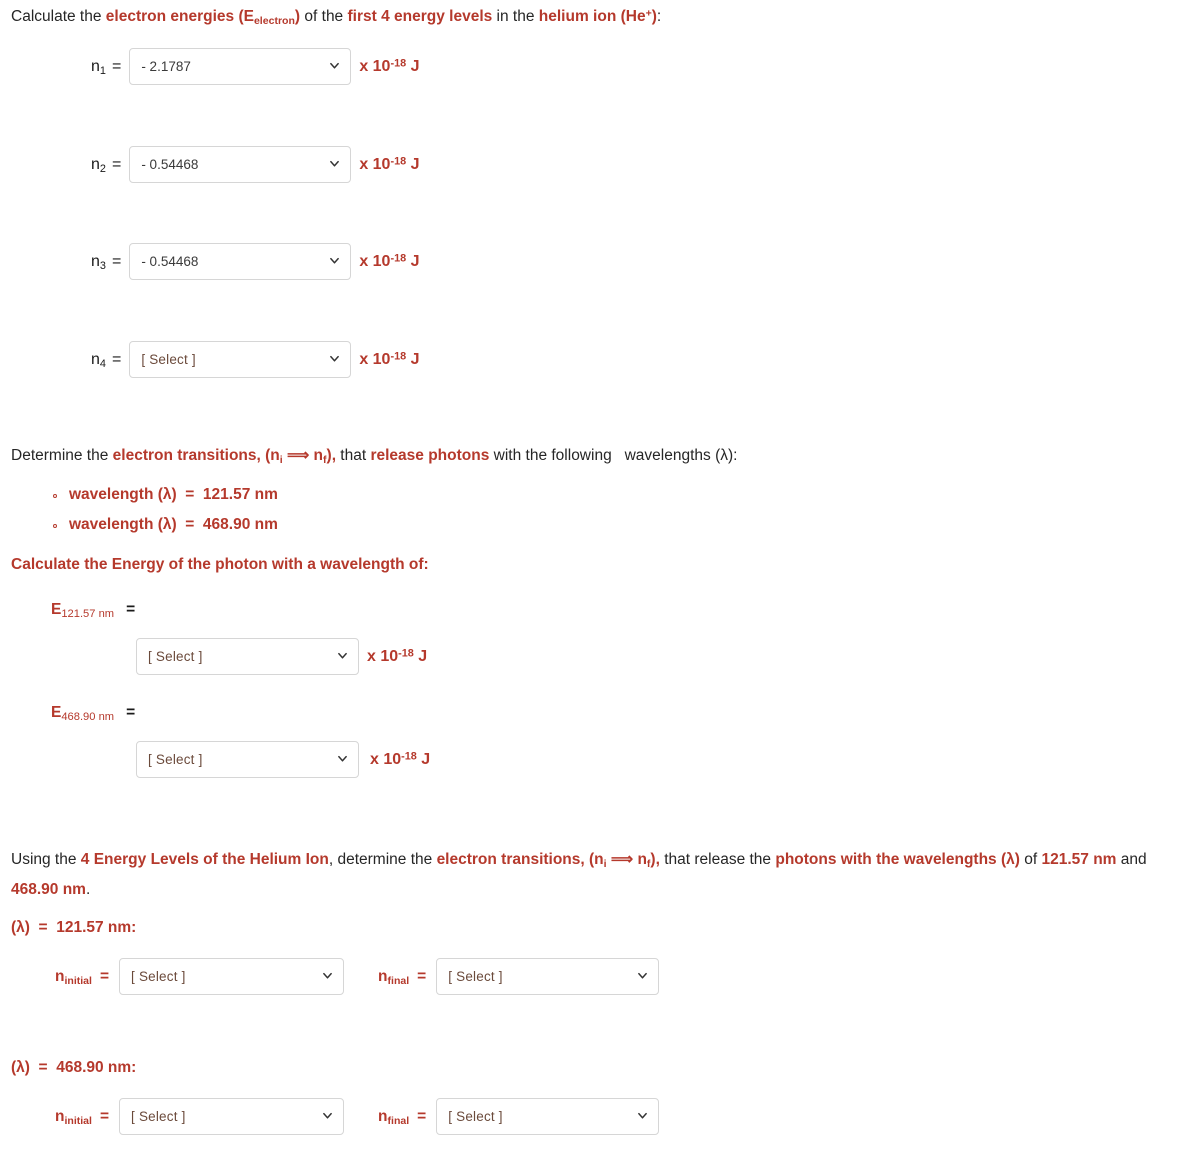 This screenshot has width=1200, height=1151. Describe the element at coordinates (353, 455) in the screenshot. I see `determine-mid: that` at that location.